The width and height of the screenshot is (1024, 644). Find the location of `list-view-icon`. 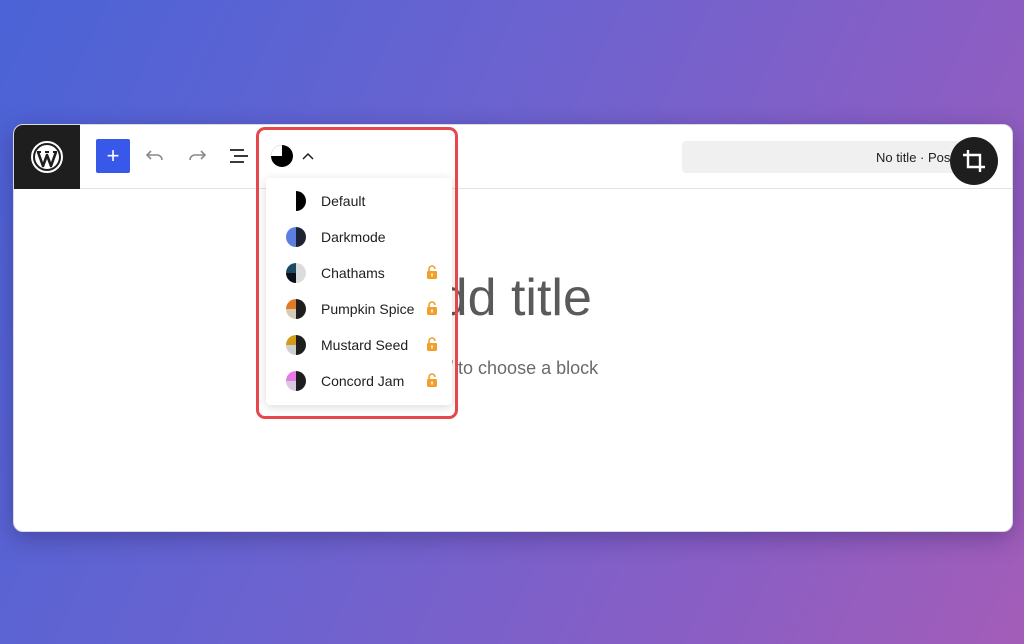

list-view-icon is located at coordinates (239, 156).